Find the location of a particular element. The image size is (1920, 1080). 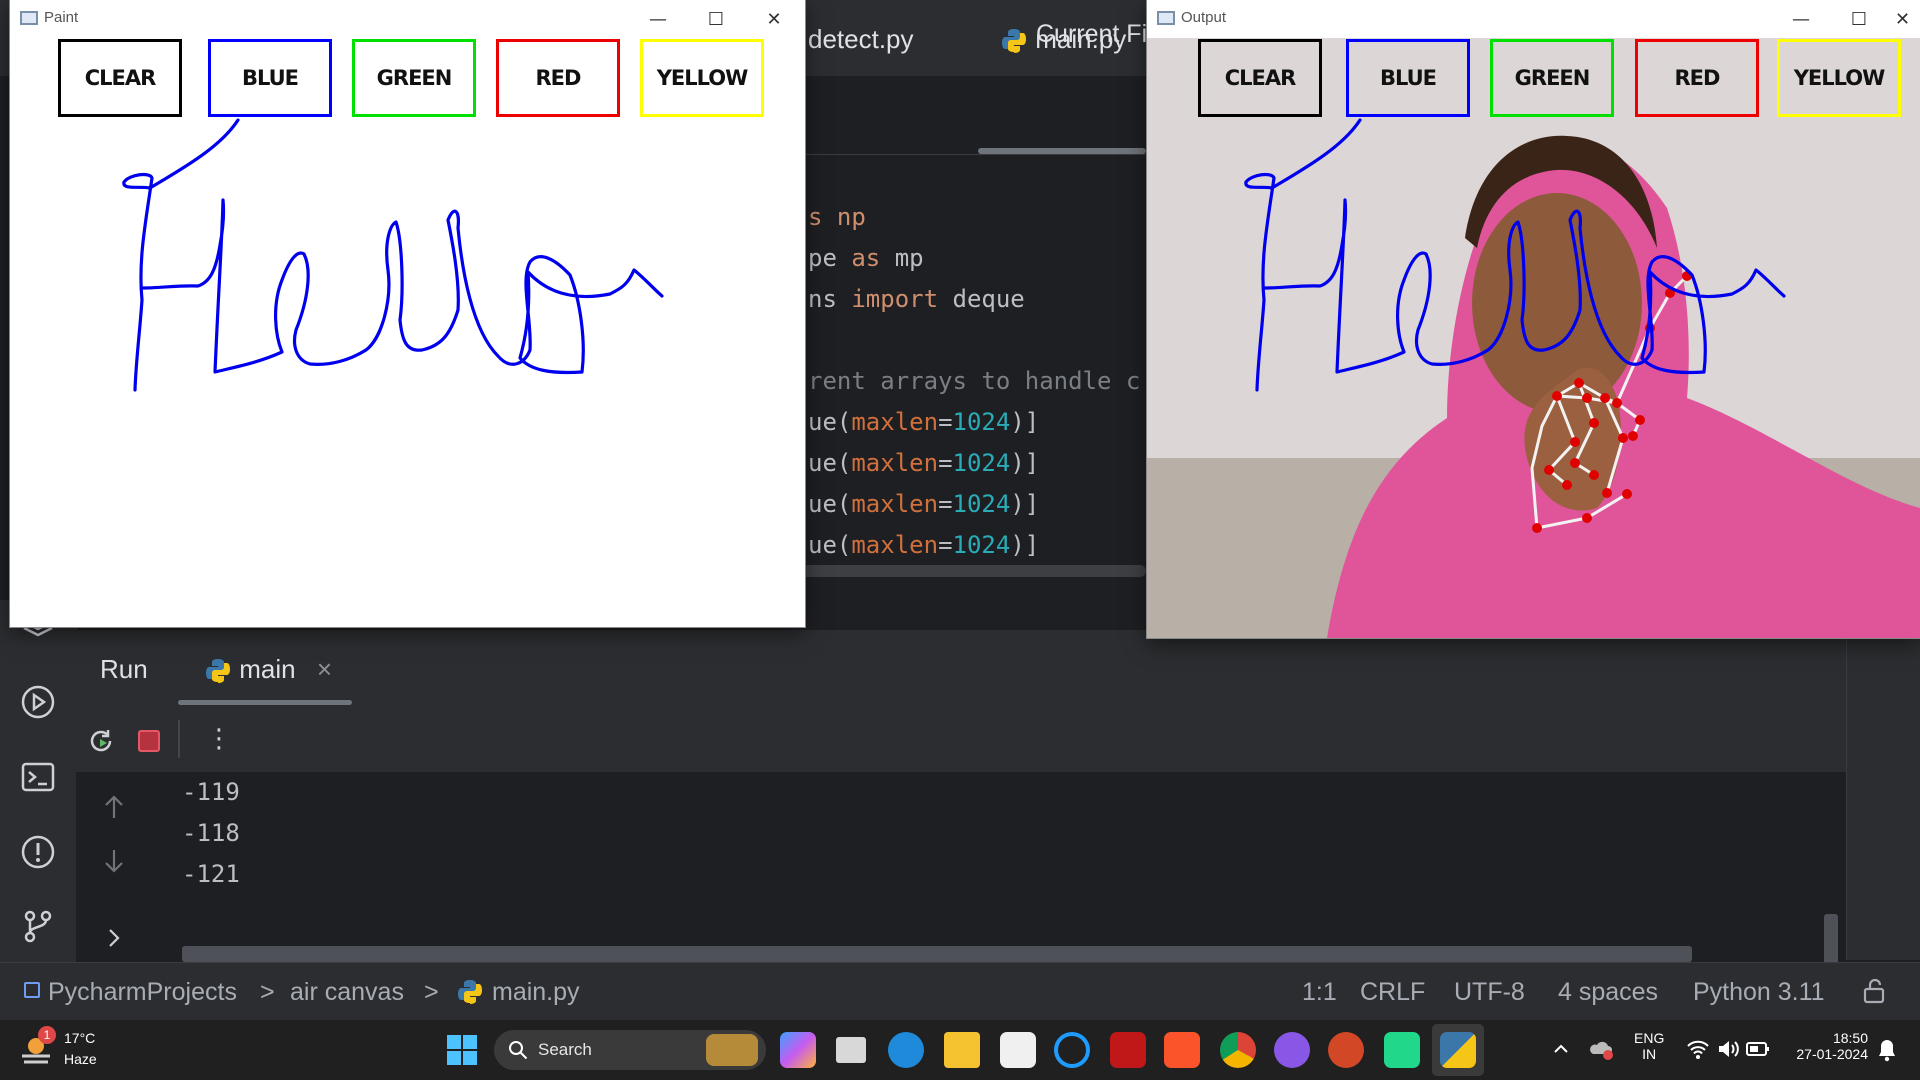

notification-bell-icon is located at coordinates (1887, 1050).